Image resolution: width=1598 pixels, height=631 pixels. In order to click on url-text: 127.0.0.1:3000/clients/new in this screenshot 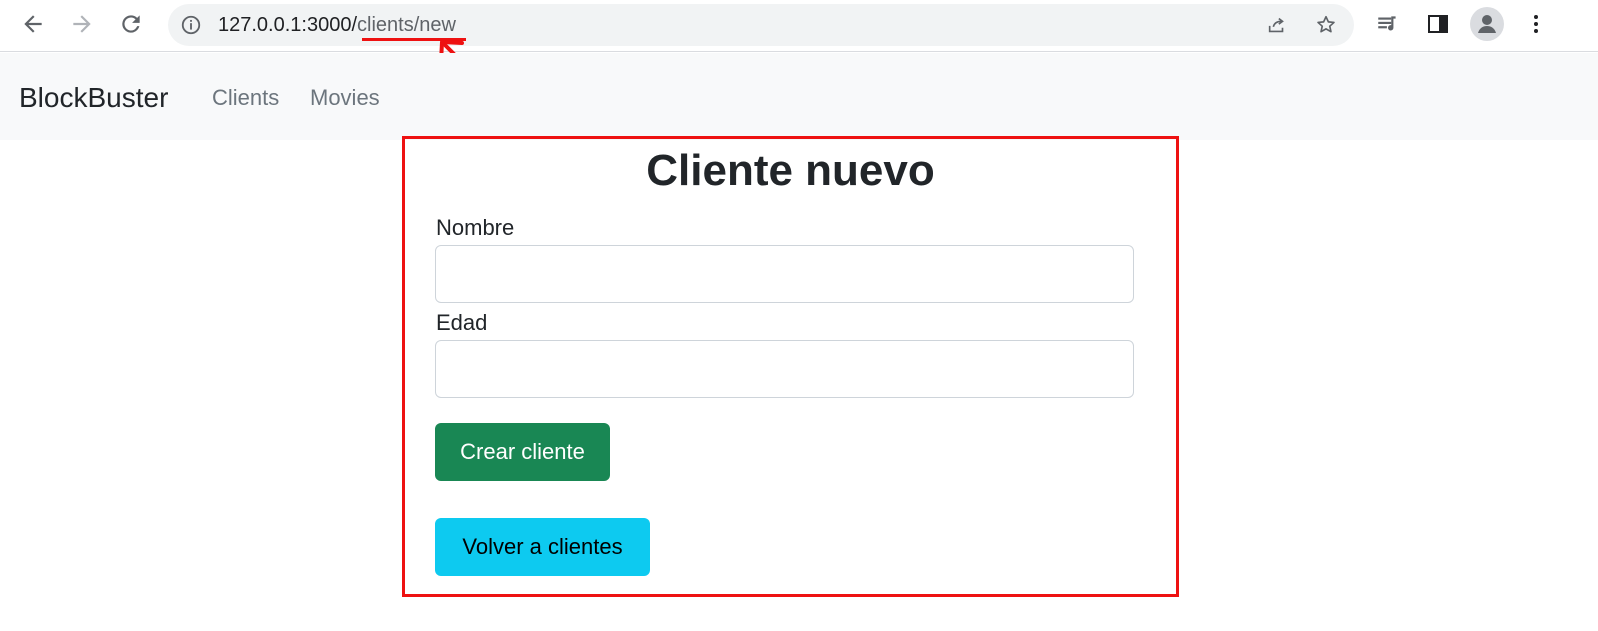, I will do `click(337, 25)`.